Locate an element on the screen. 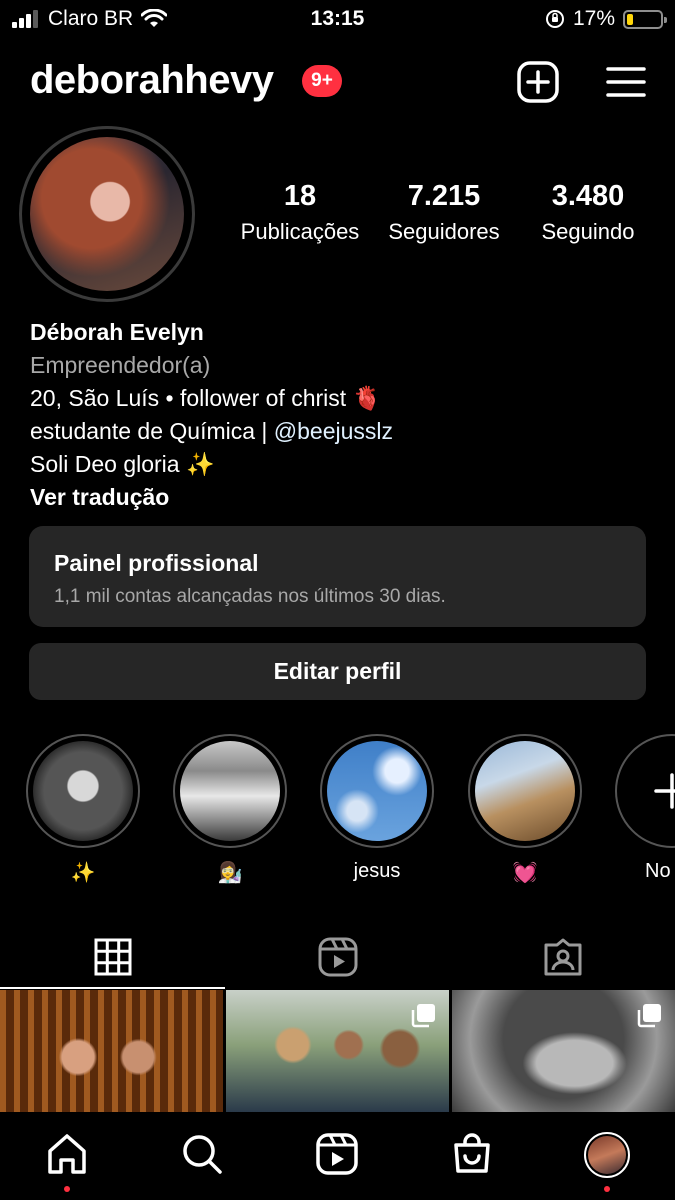 The width and height of the screenshot is (675, 1200). stat-following: 3.480 Seguindo is located at coordinates (588, 212).